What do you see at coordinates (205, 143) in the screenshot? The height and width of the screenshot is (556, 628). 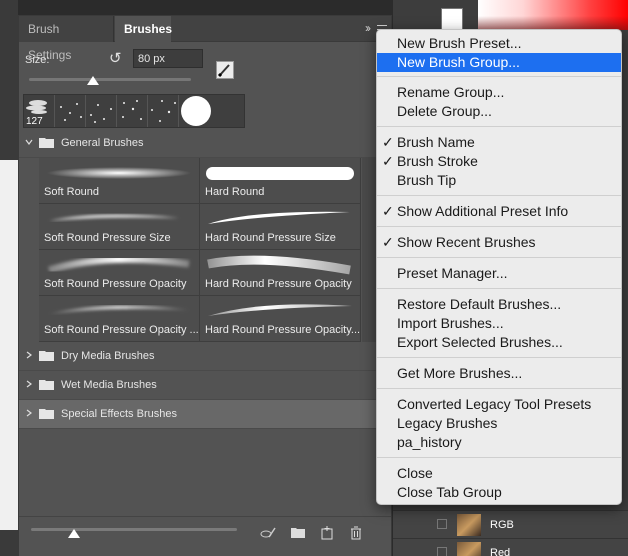 I see `group-general-brushes: General Brushes` at bounding box center [205, 143].